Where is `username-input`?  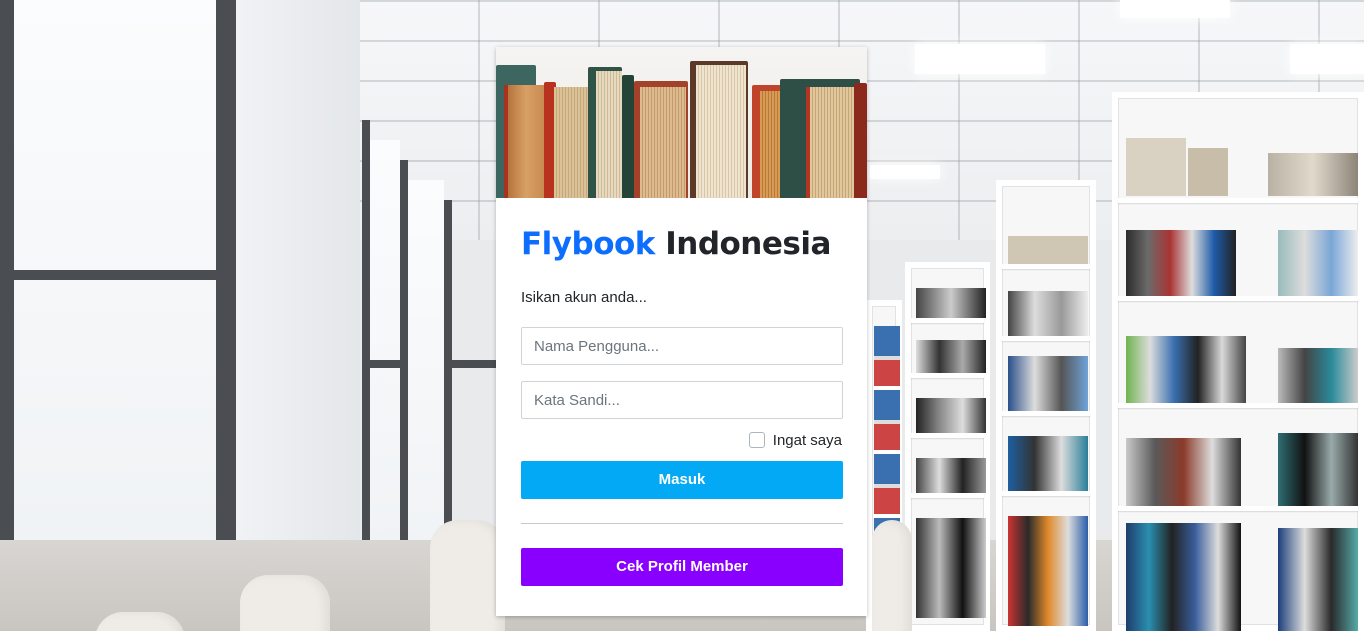
username-input is located at coordinates (682, 346).